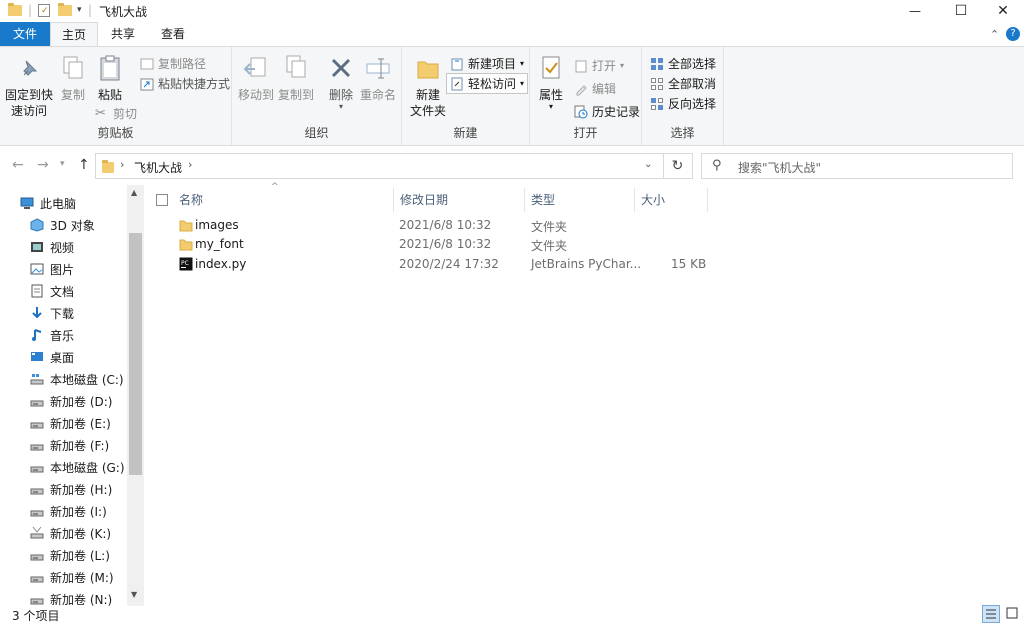 The width and height of the screenshot is (1024, 626). What do you see at coordinates (147, 84) in the screenshot?
I see `paste-shortcut-icon` at bounding box center [147, 84].